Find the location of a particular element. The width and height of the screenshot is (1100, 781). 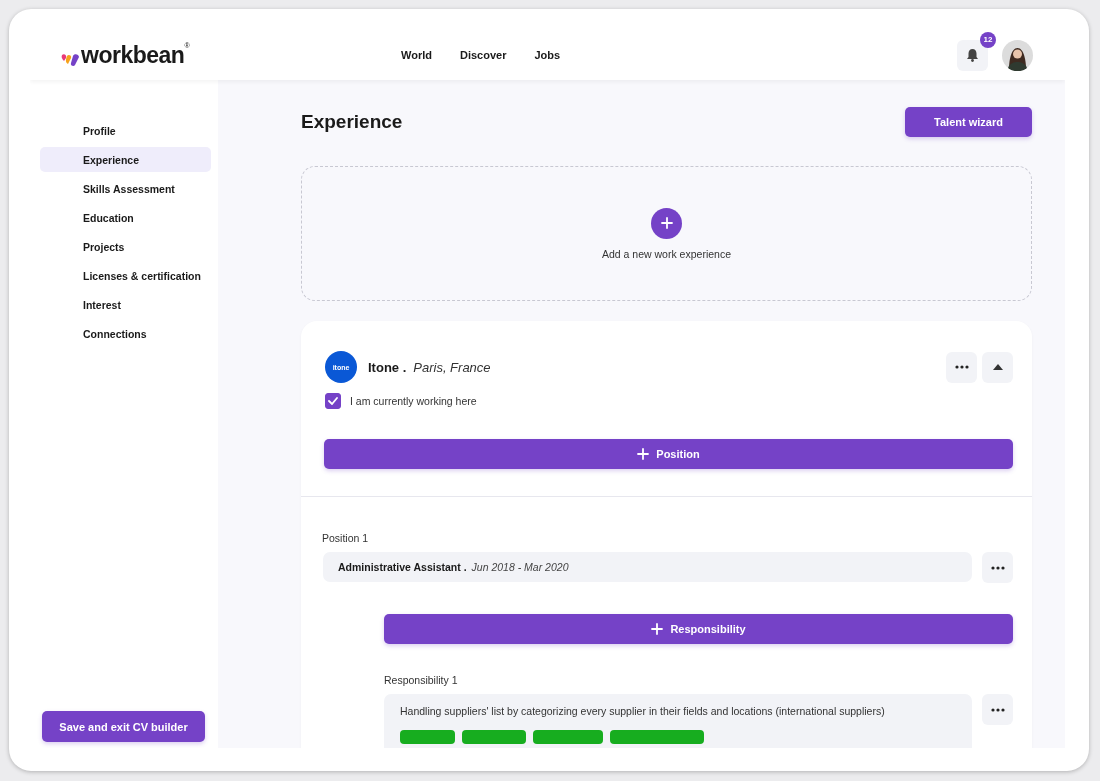

position-label: Position 1 is located at coordinates (346, 538).